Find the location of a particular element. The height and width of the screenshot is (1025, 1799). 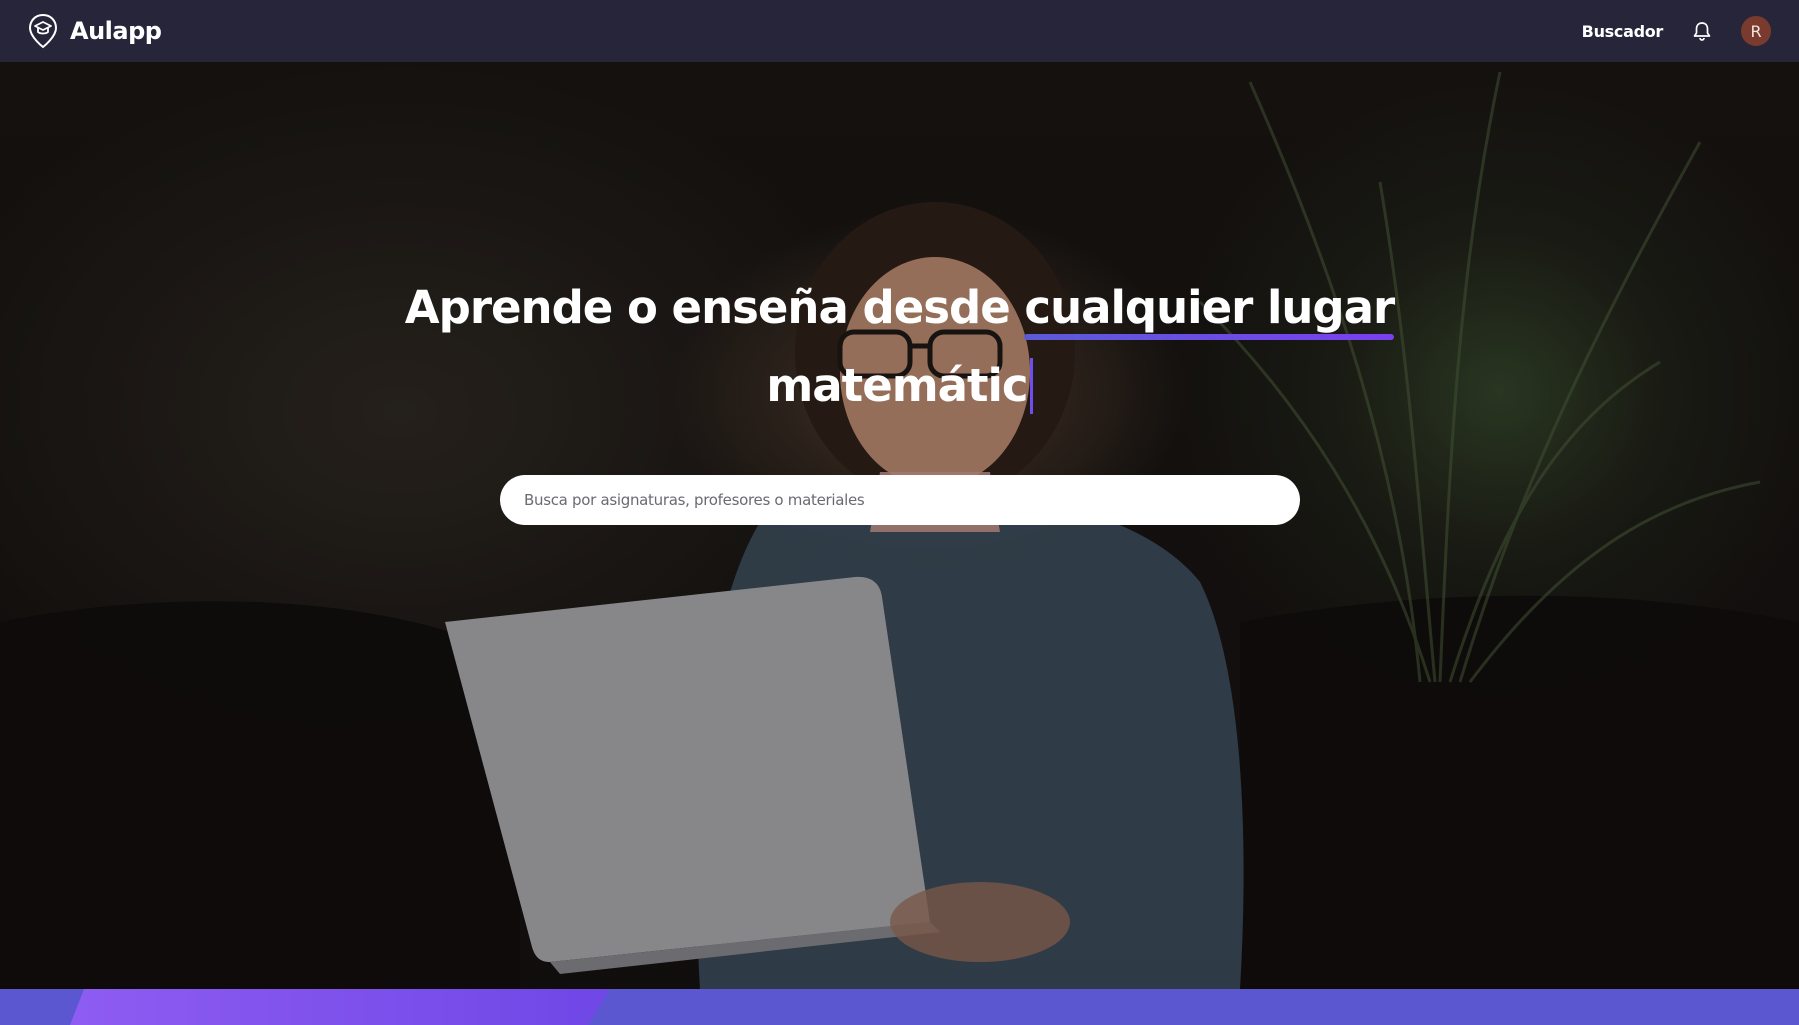

nav-actions: Buscador R is located at coordinates (1676, 31).